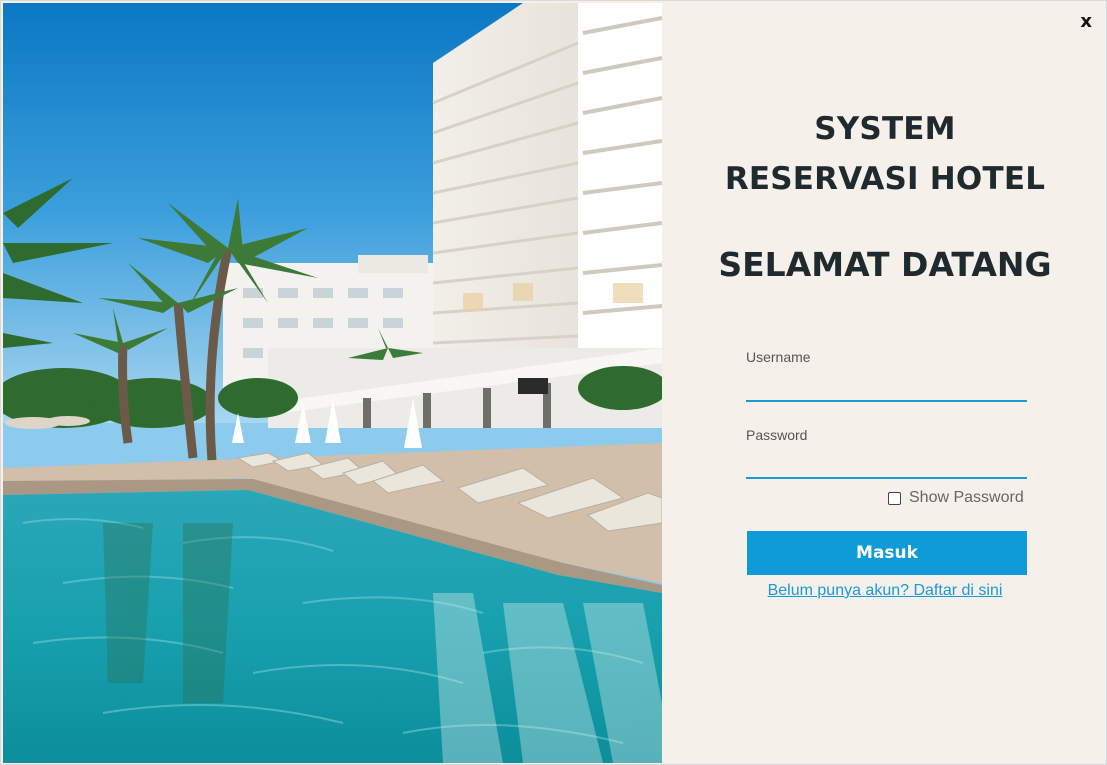  What do you see at coordinates (886, 389) in the screenshot?
I see `username-input` at bounding box center [886, 389].